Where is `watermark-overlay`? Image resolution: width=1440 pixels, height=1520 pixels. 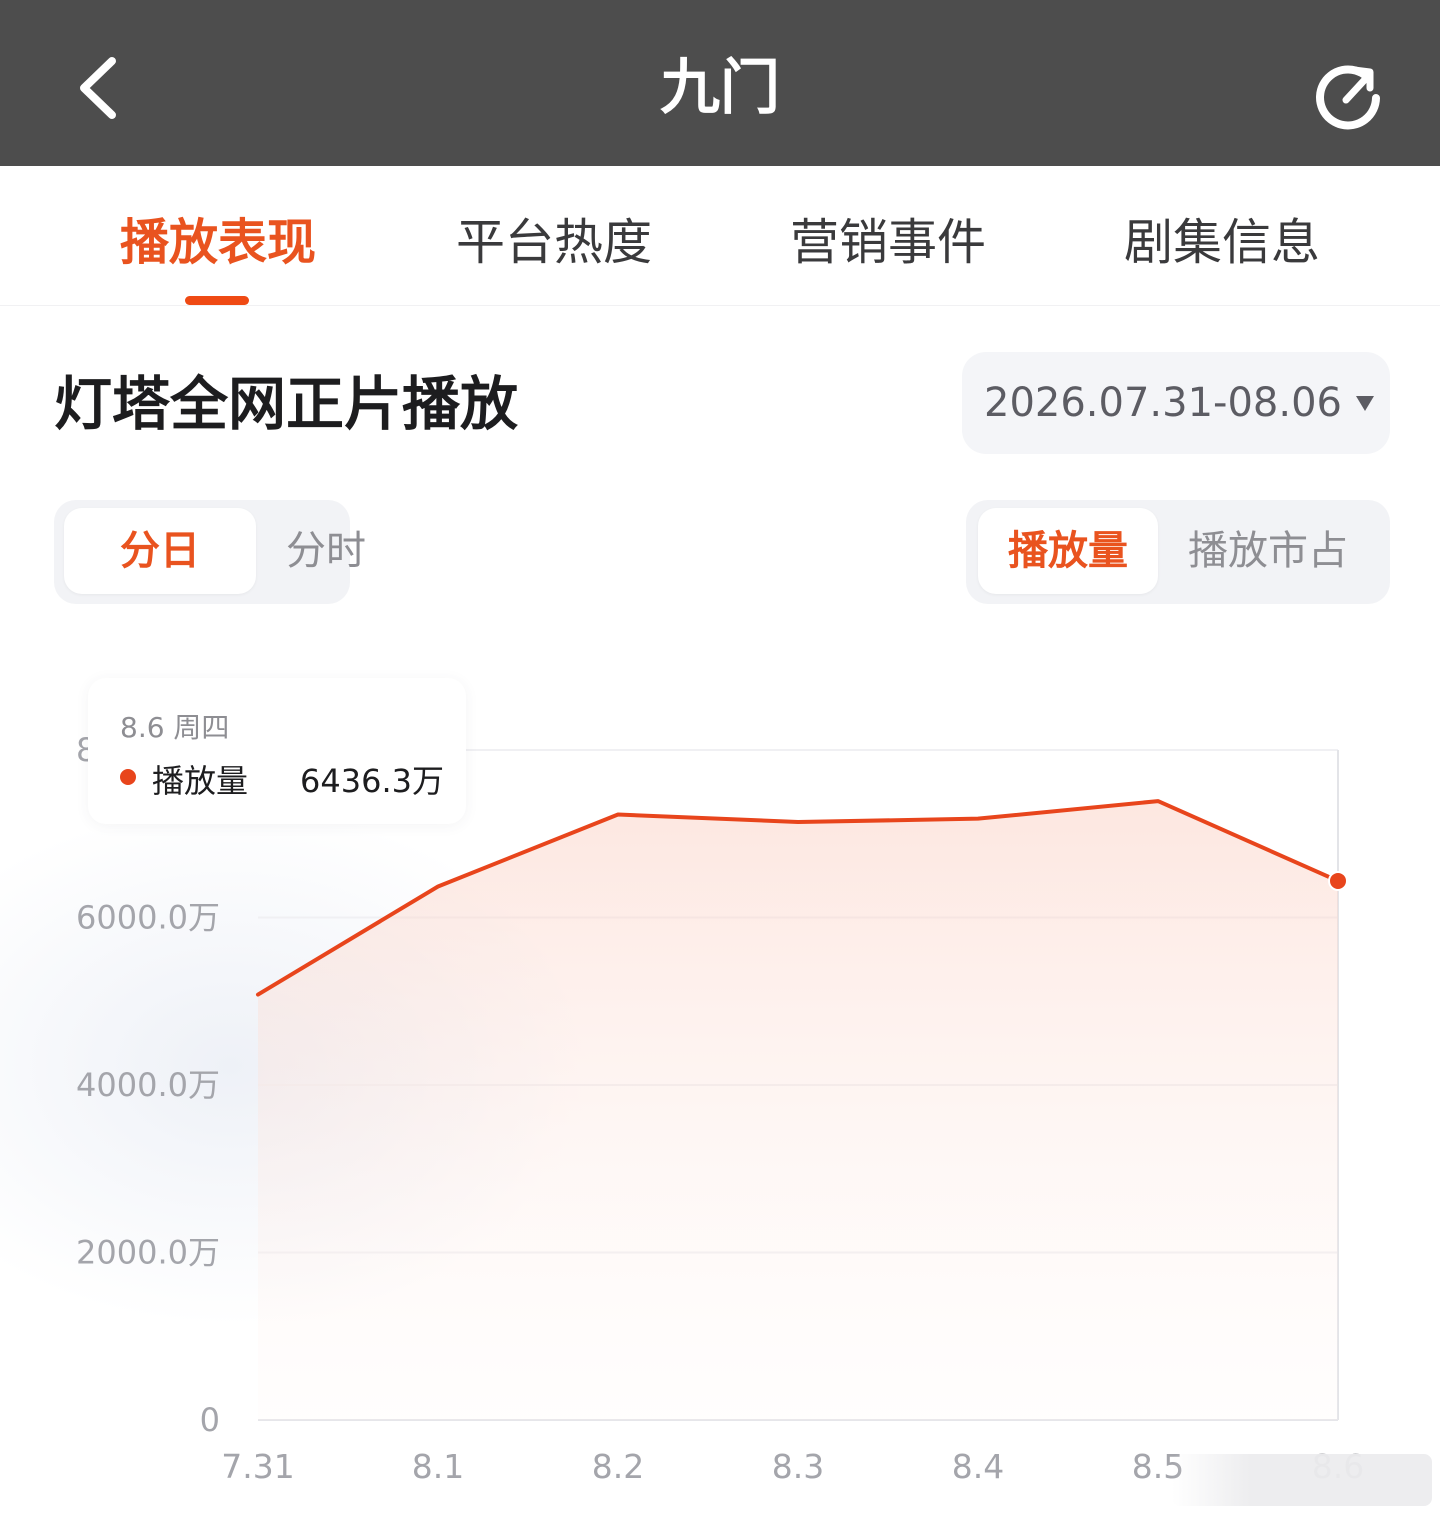 watermark-overlay is located at coordinates (1302, 1480).